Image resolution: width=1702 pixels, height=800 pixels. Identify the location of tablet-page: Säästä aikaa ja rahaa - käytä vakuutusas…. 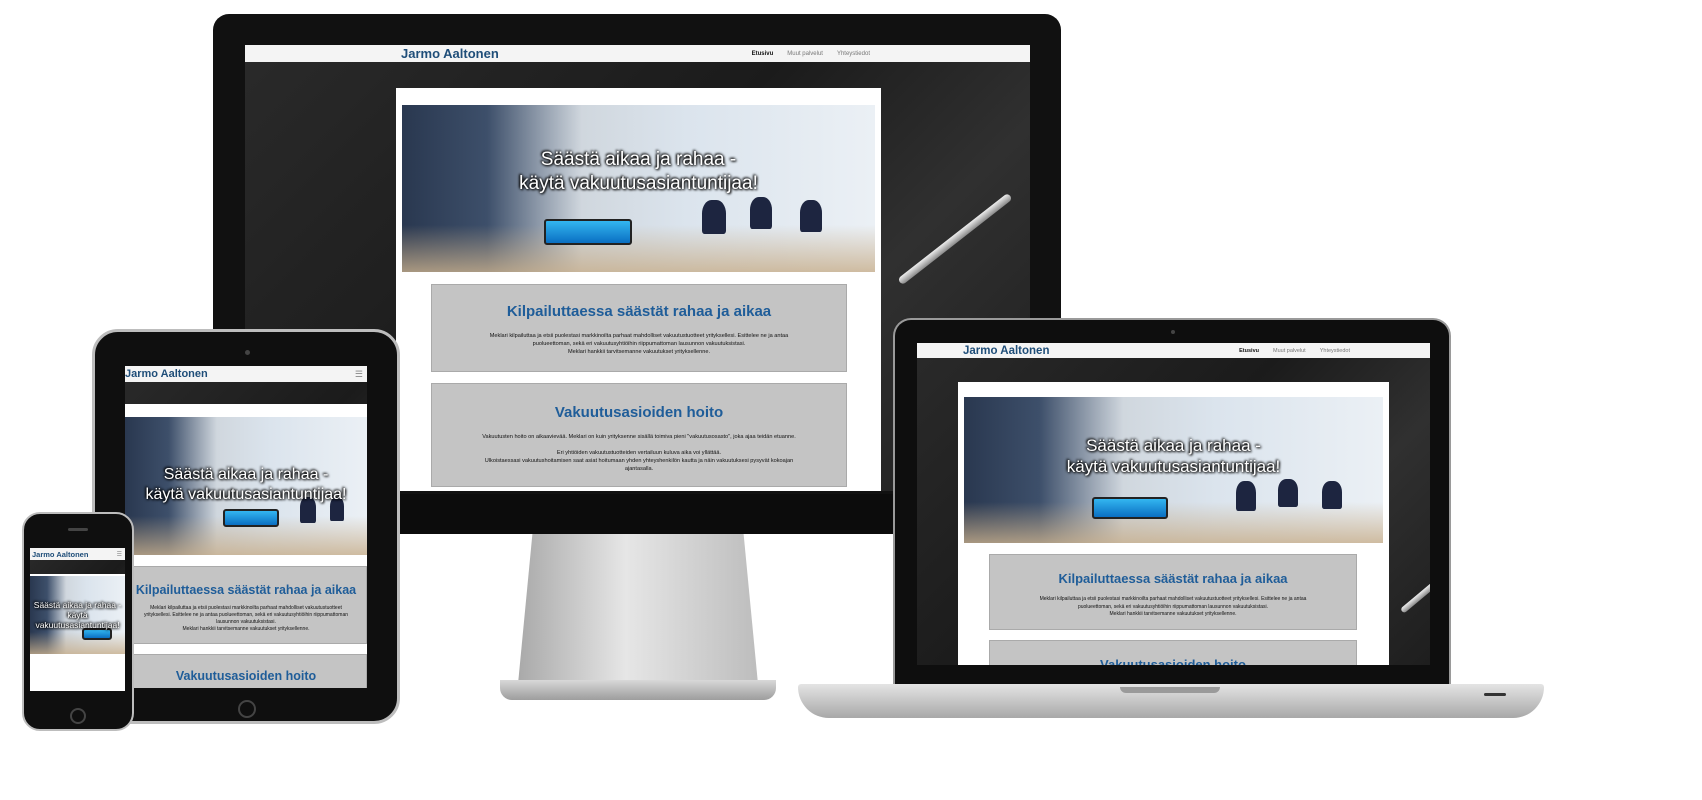
(246, 546).